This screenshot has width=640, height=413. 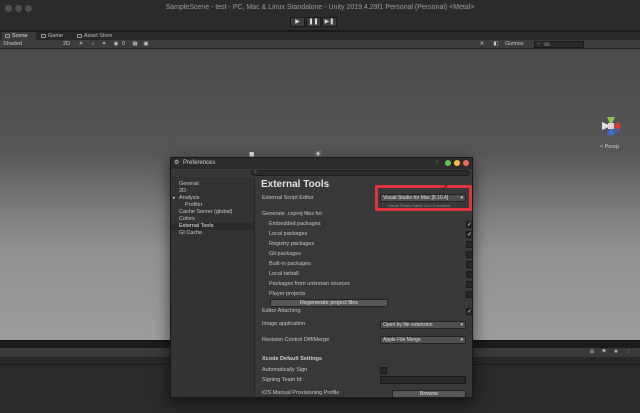 I want to click on page-title: External Tools, so click(x=295, y=184).